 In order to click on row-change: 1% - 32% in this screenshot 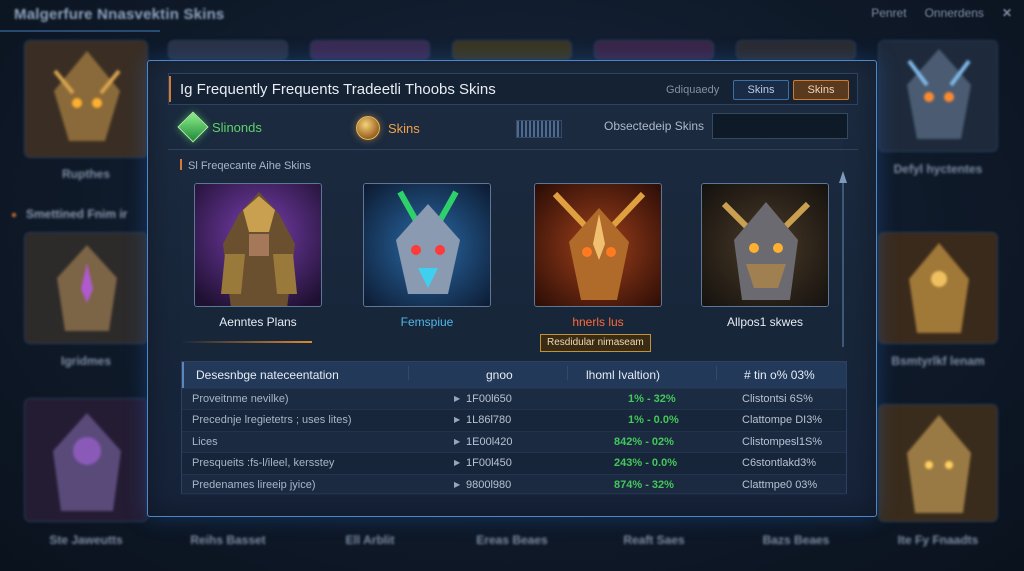, I will do `click(652, 399)`.